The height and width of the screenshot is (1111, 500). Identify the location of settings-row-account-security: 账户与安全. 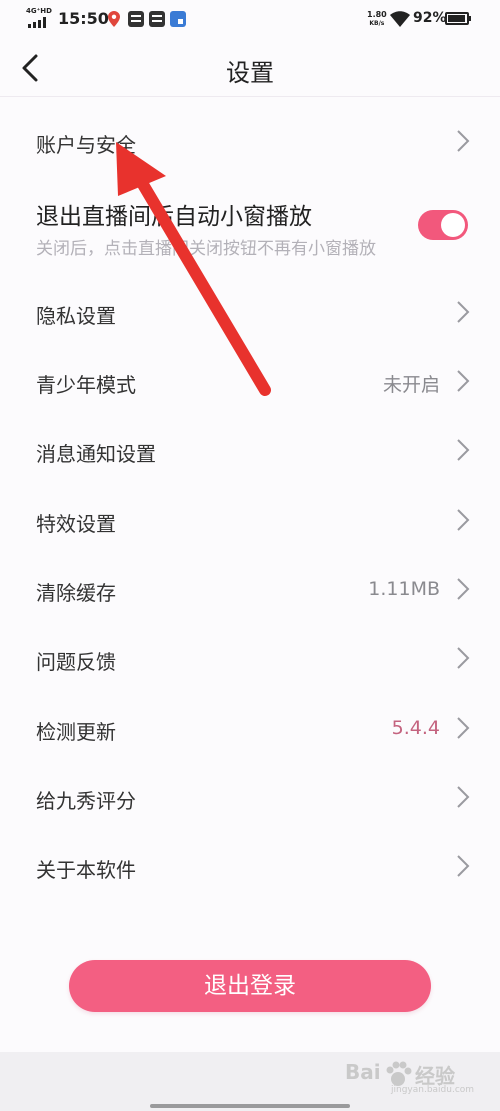
(250, 140).